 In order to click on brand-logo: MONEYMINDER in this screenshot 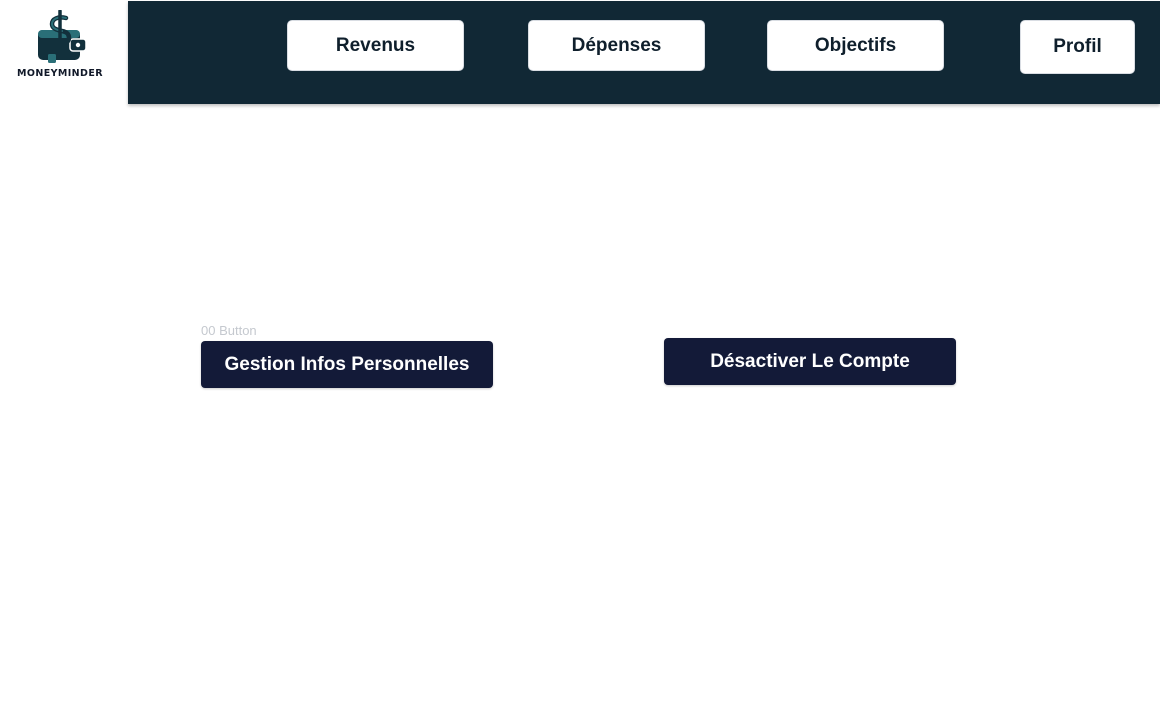, I will do `click(64, 52)`.